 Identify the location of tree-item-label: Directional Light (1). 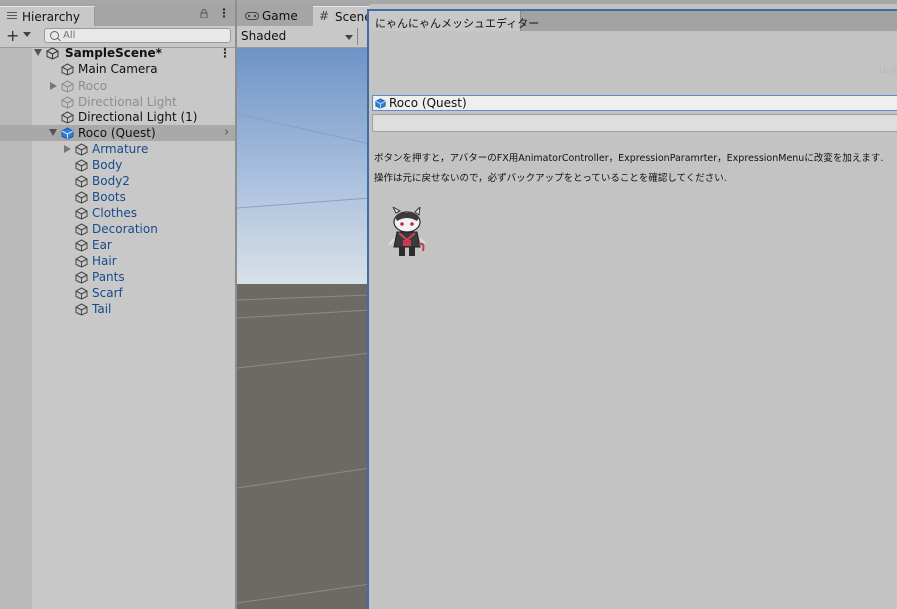
(138, 117).